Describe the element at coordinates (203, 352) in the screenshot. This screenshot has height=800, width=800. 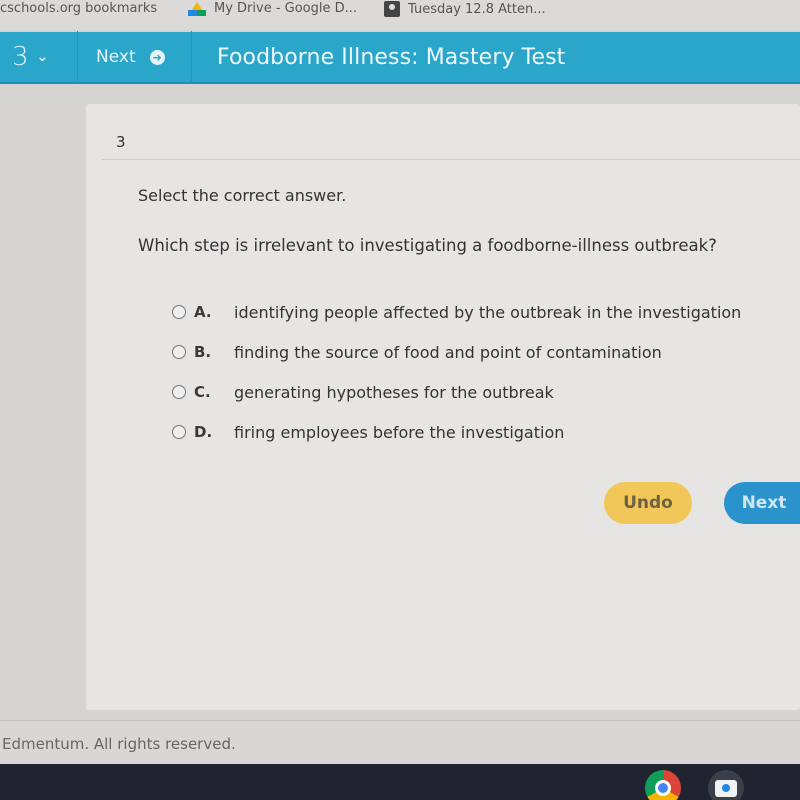
I see `option-letter: B.` at that location.